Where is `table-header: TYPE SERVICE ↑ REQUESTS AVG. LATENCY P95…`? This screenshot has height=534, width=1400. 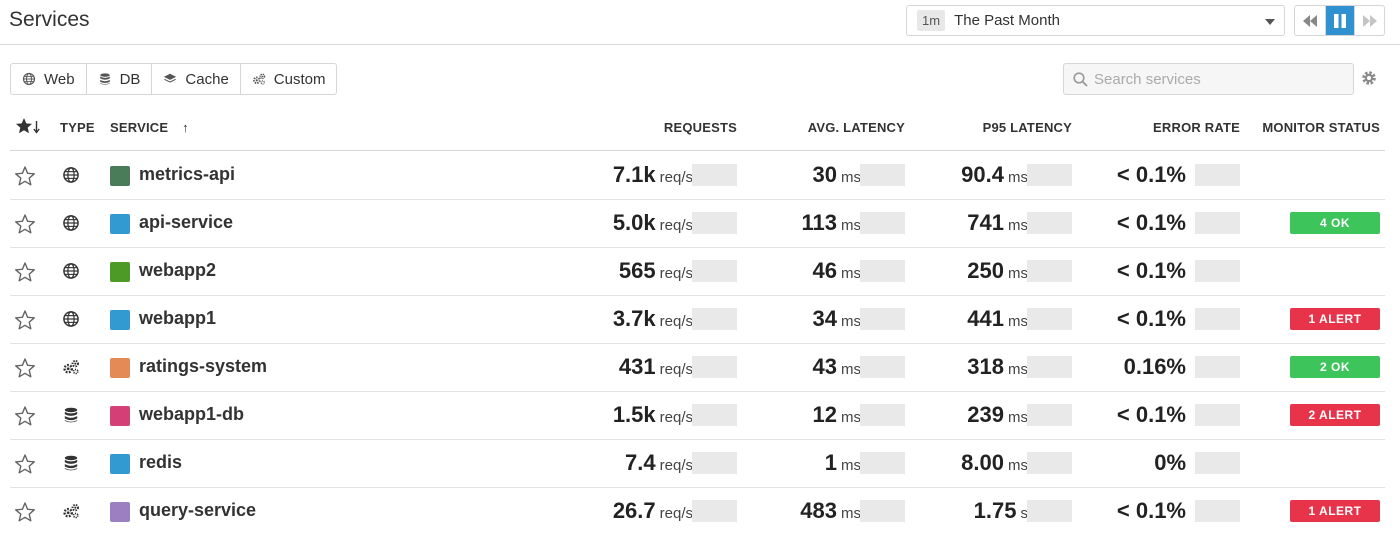 table-header: TYPE SERVICE ↑ REQUESTS AVG. LATENCY P95… is located at coordinates (697, 128).